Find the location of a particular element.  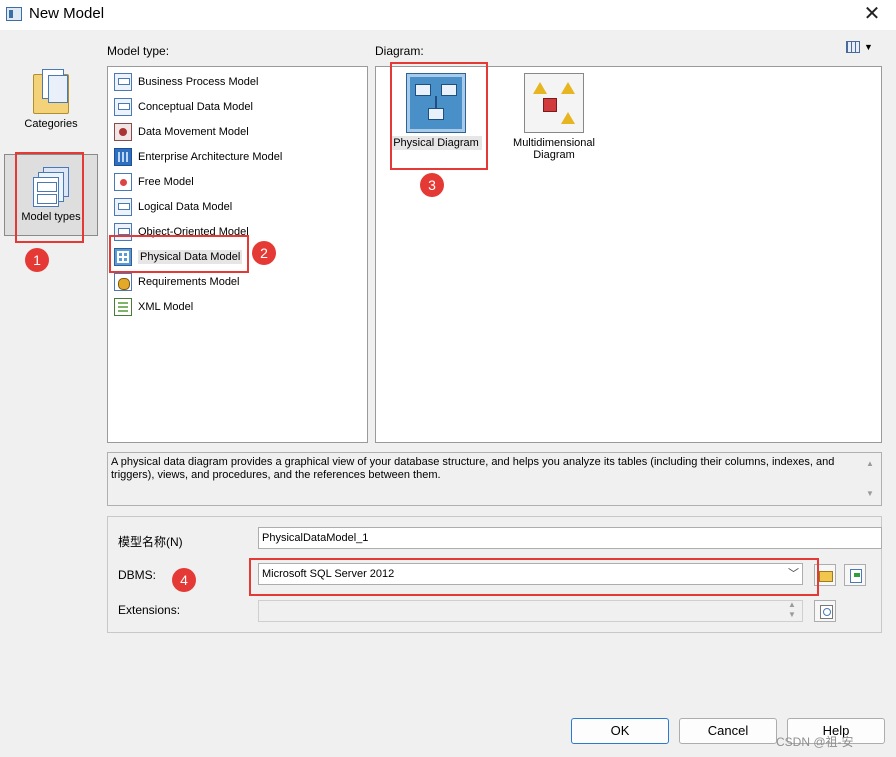

data-movement-model-icon is located at coordinates (123, 132).